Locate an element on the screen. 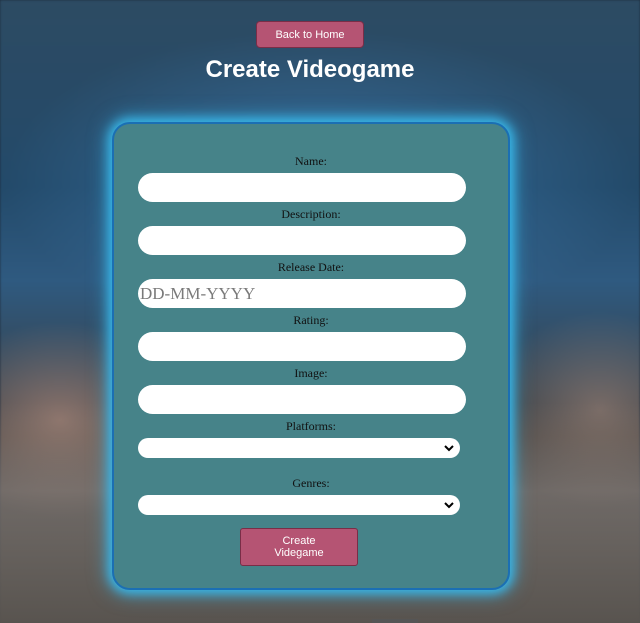  description-input is located at coordinates (302, 240).